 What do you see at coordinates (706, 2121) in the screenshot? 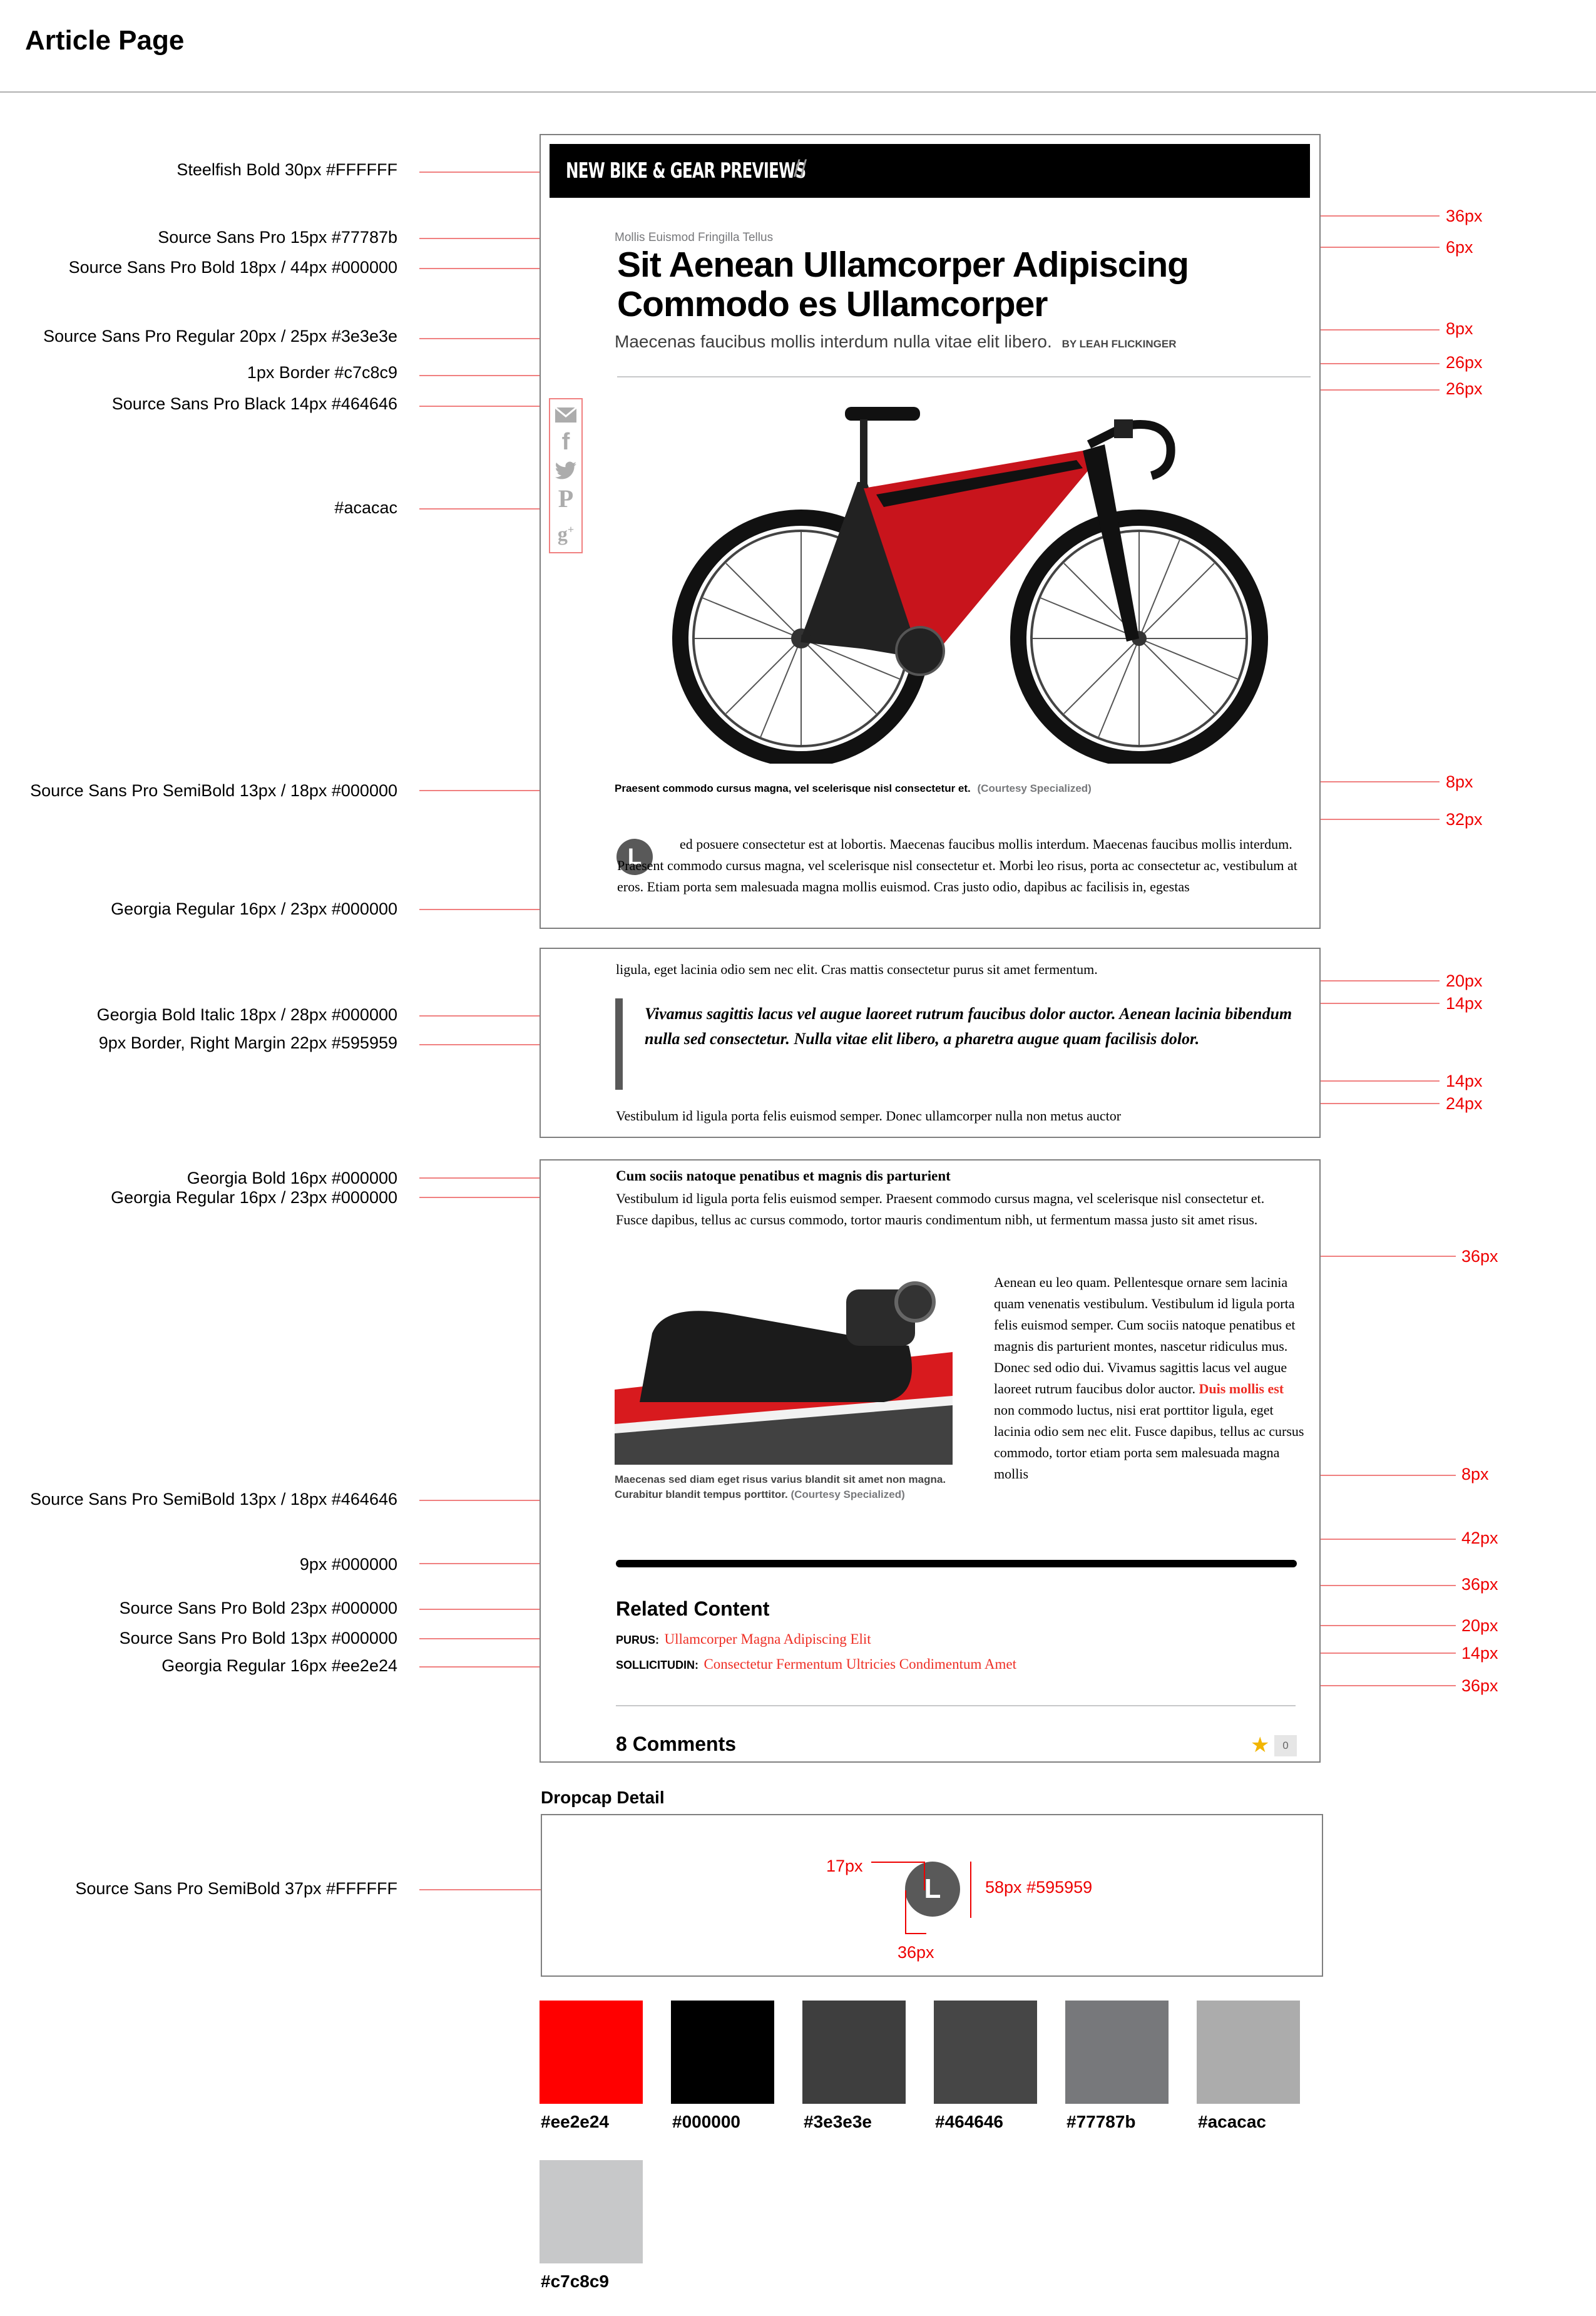
I see `swatch-label: #000000` at bounding box center [706, 2121].